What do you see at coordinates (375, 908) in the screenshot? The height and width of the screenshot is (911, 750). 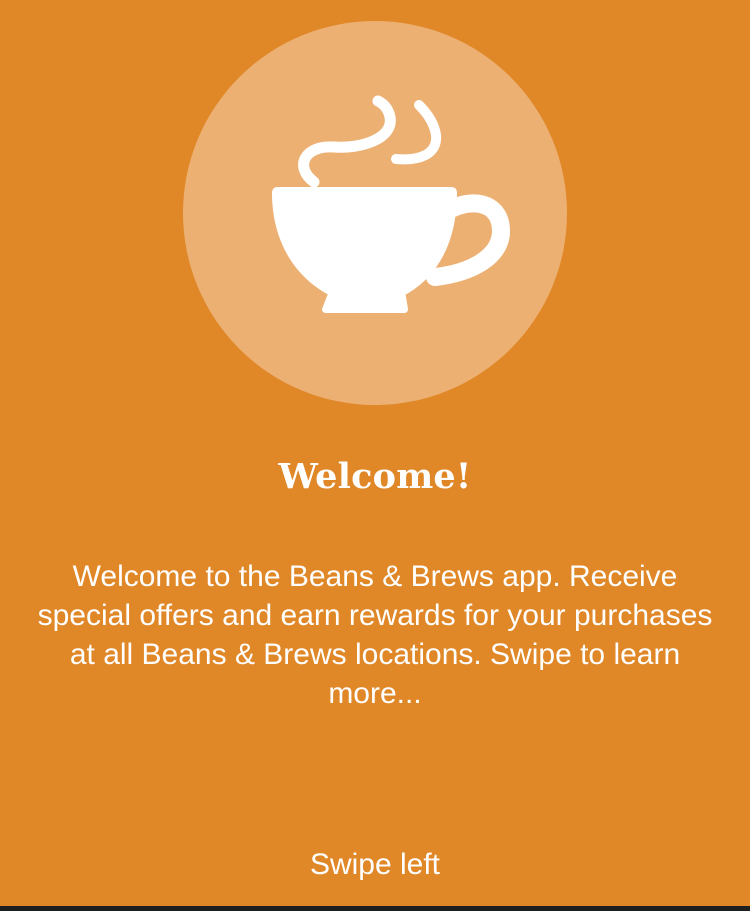 I see `bottom-edge` at bounding box center [375, 908].